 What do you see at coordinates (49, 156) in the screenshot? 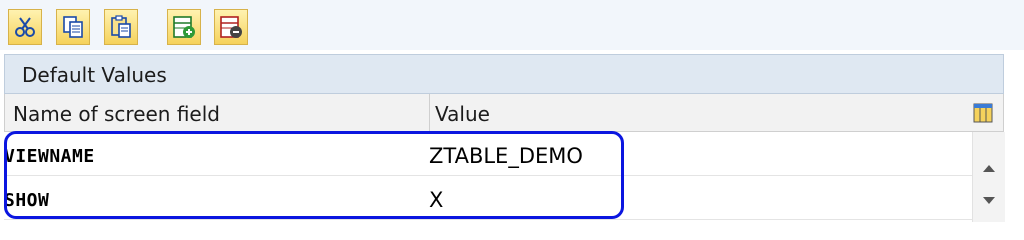
I see `row-name-cell: VIEWNAME` at bounding box center [49, 156].